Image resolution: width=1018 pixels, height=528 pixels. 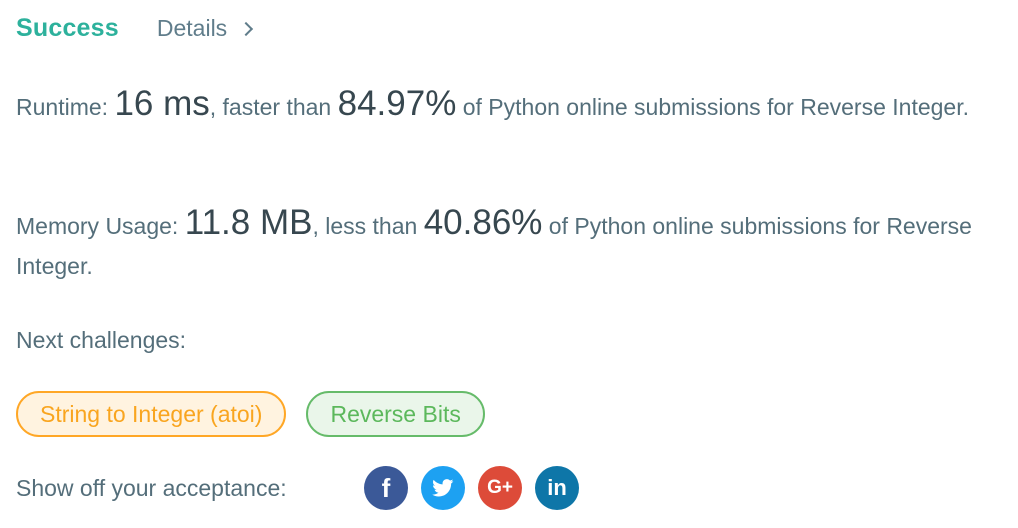 I want to click on share-row: Show off your acceptance: f G+ in, so click(x=304, y=488).